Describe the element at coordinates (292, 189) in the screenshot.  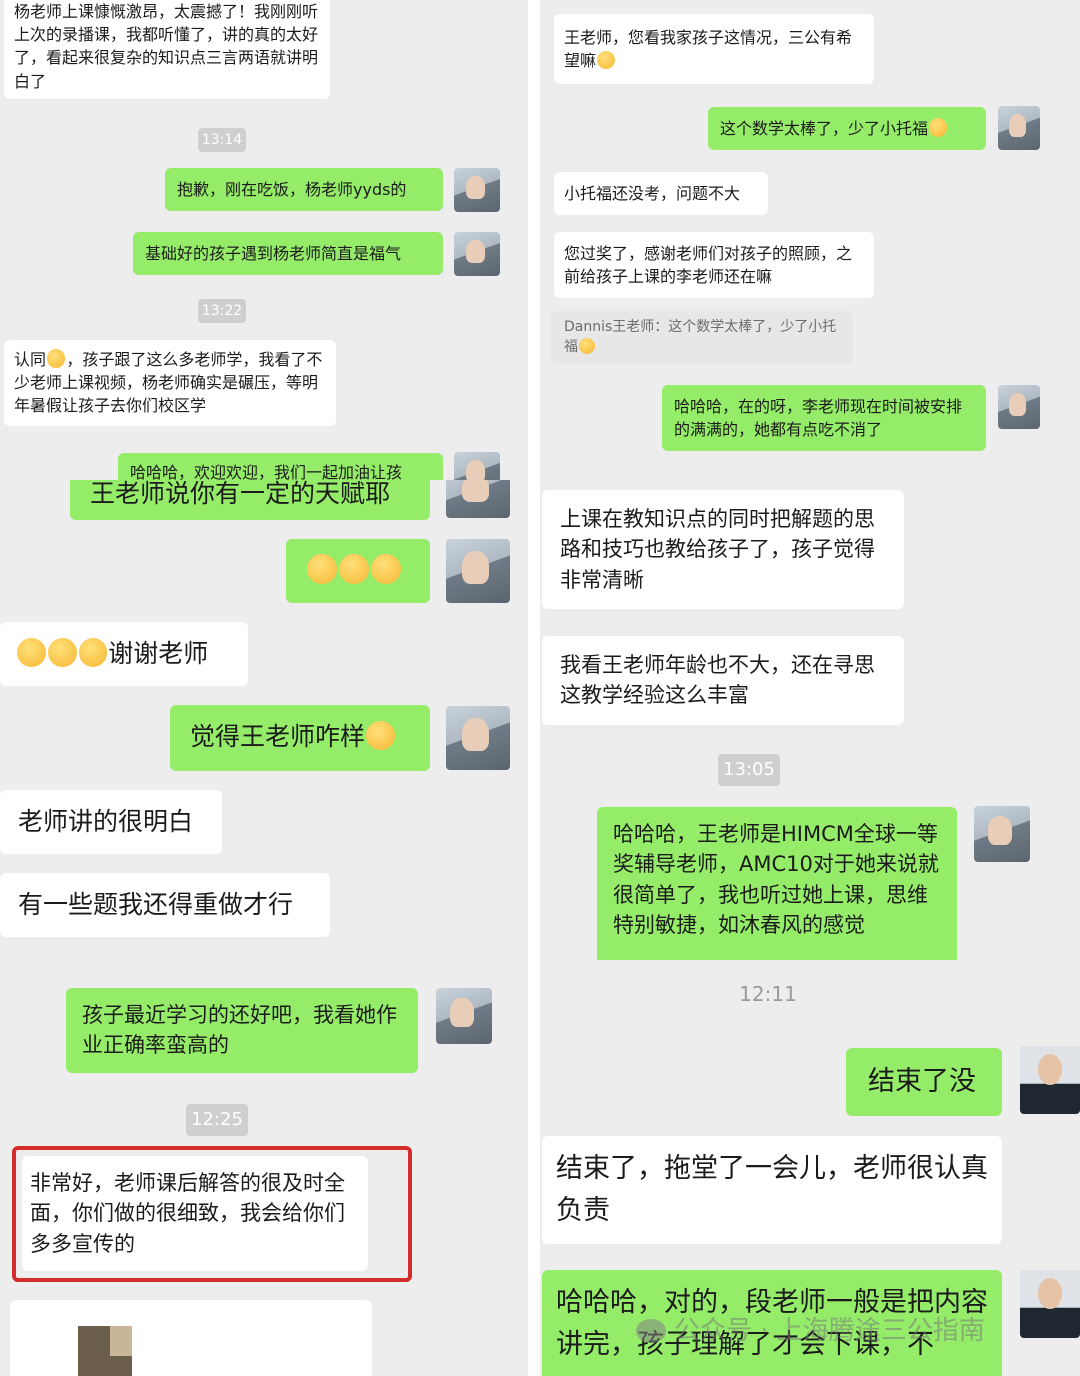
I see `message-text: 抱歉，刚在吃饭，杨老师yyds的` at that location.